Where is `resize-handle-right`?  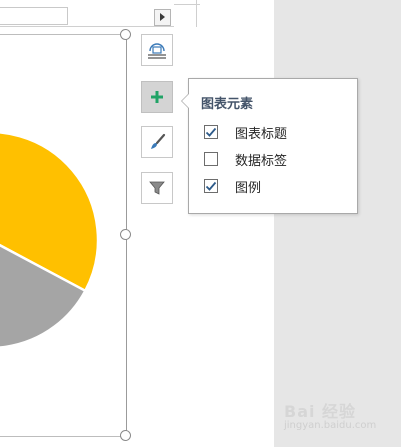 resize-handle-right is located at coordinates (125, 234).